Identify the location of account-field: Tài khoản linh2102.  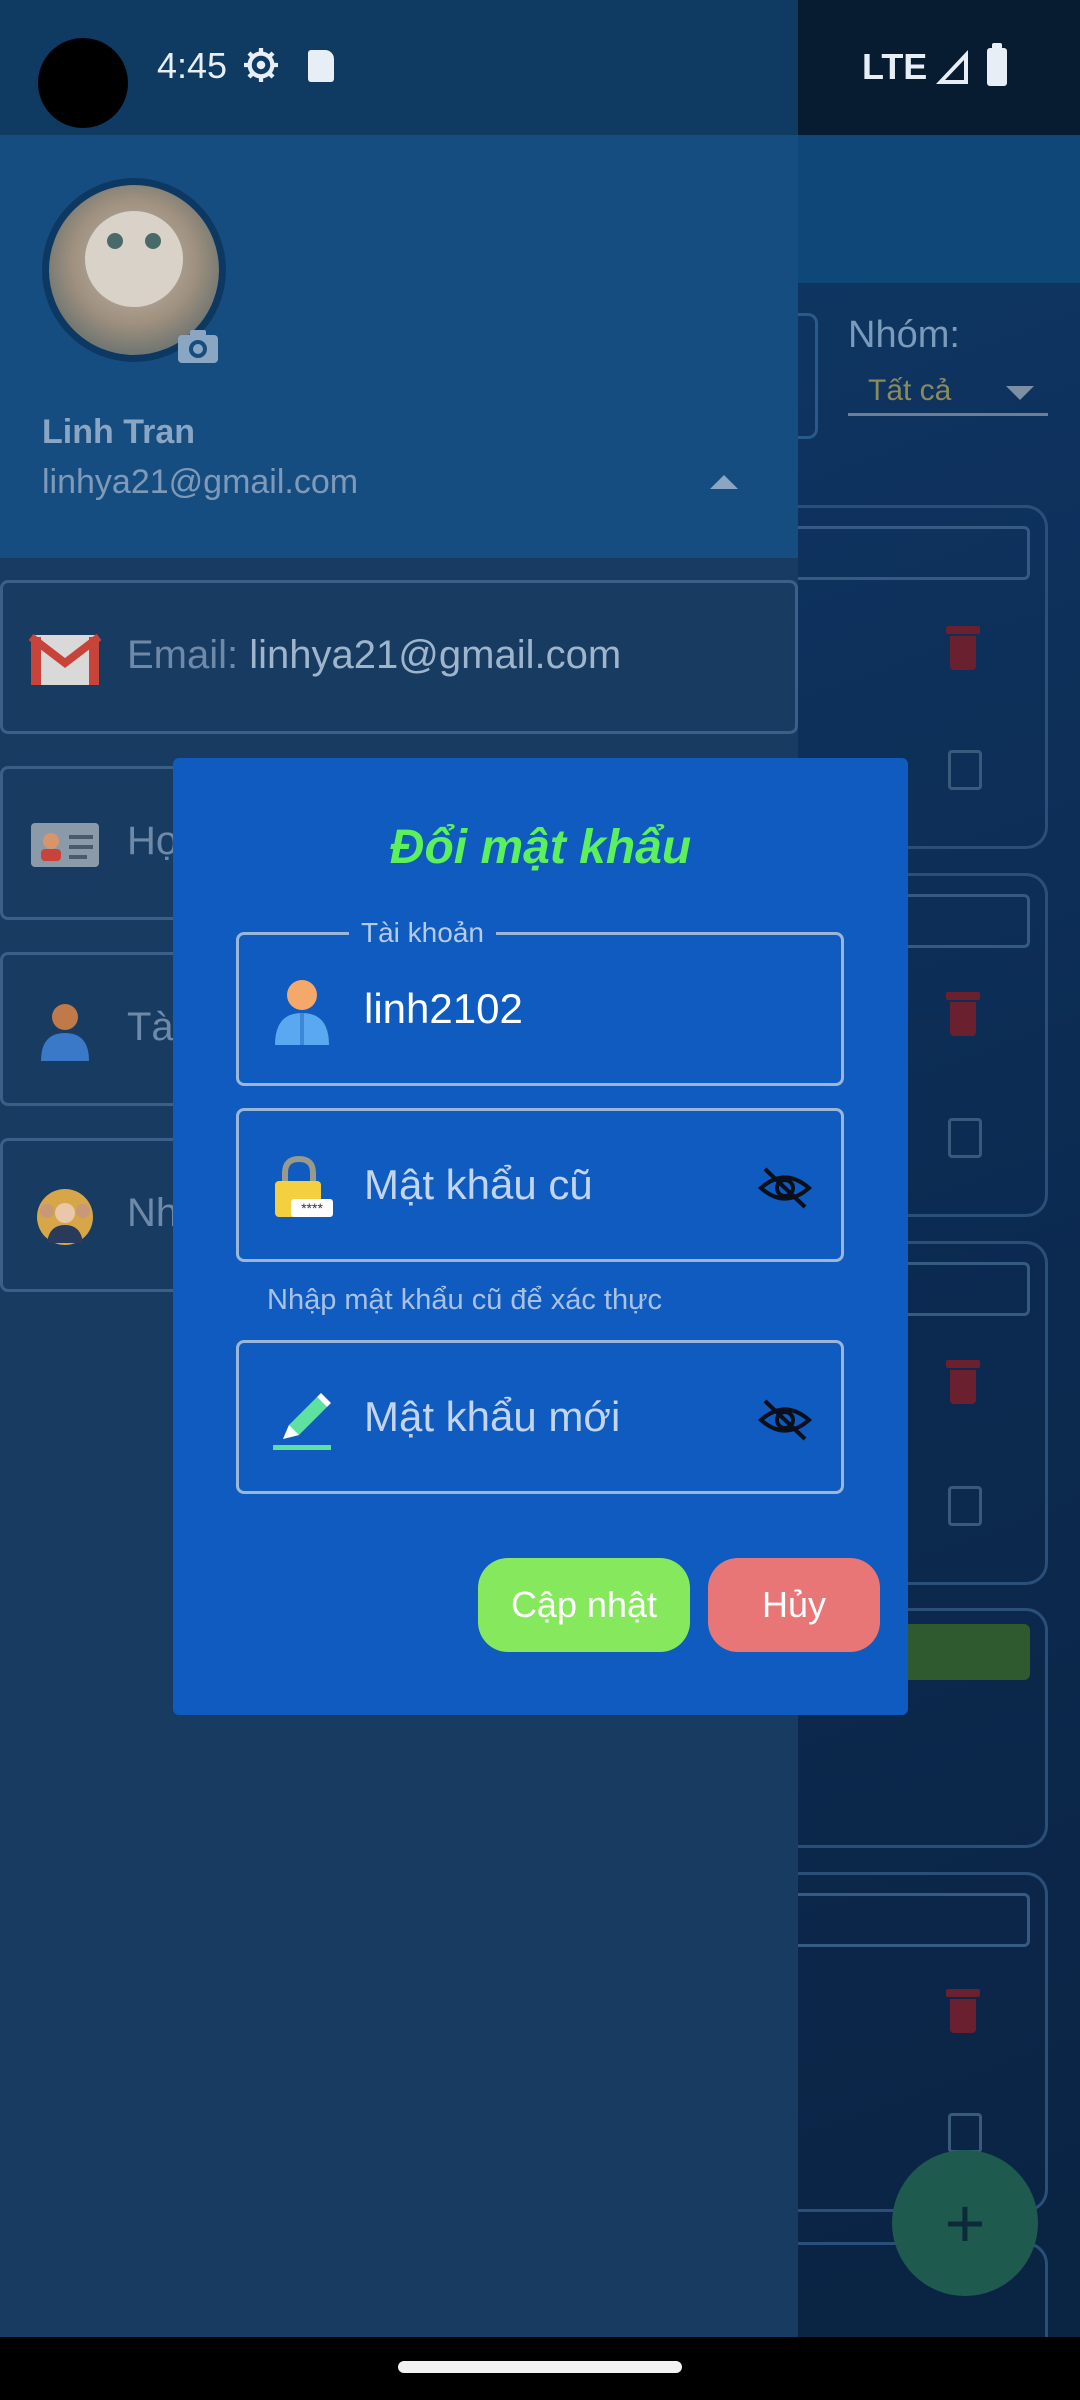
(540, 1001).